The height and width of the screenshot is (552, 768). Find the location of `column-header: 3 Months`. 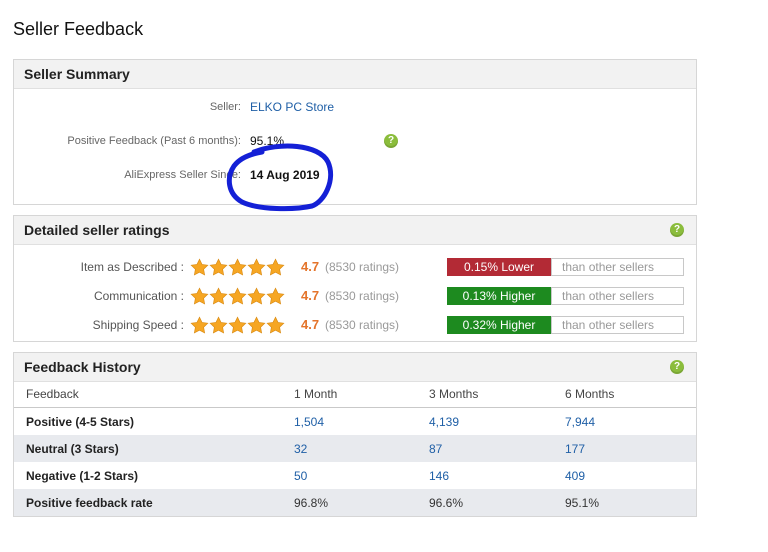

column-header: 3 Months is located at coordinates (497, 394).